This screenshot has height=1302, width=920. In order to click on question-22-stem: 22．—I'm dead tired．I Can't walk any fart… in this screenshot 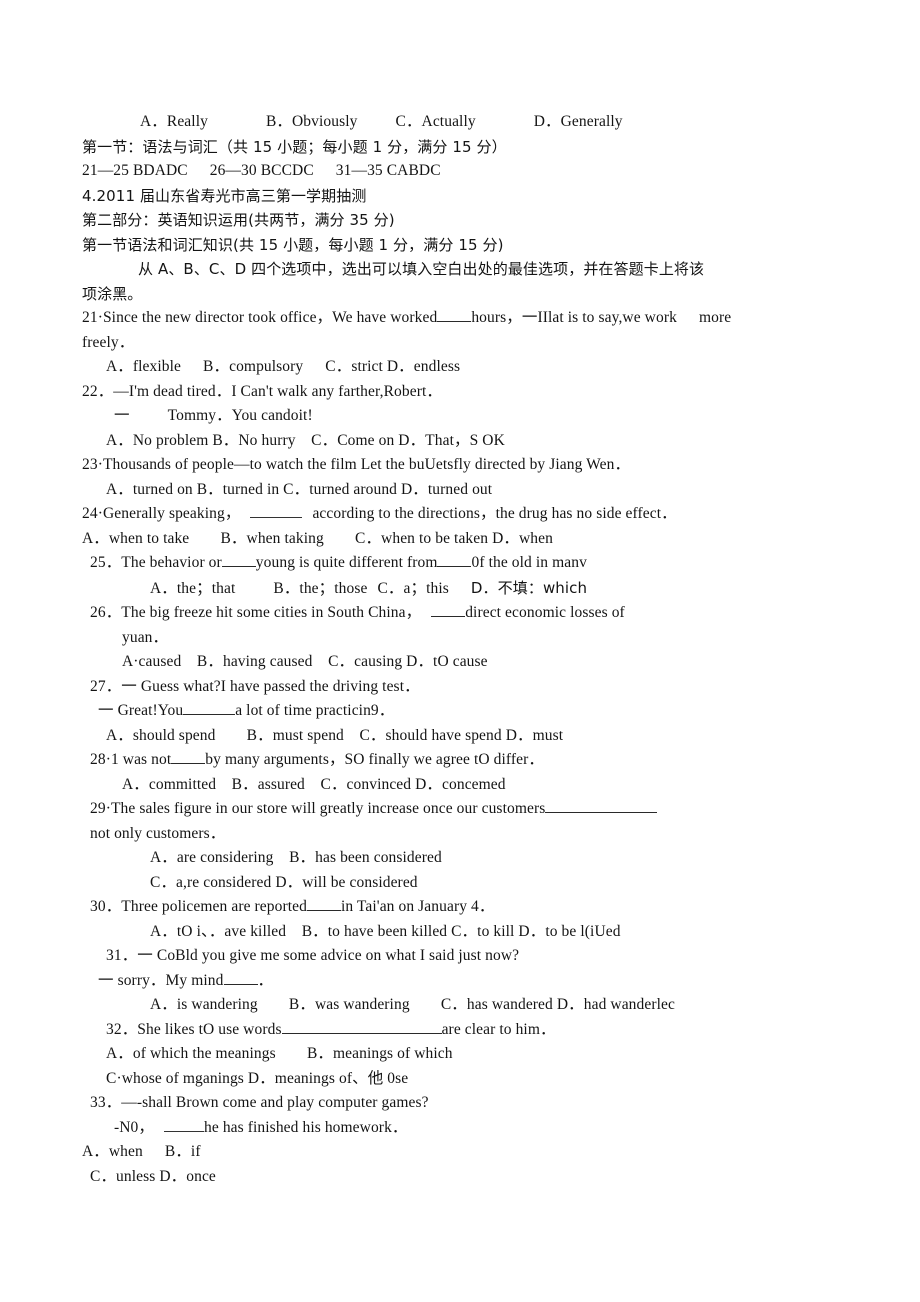, I will do `click(262, 391)`.